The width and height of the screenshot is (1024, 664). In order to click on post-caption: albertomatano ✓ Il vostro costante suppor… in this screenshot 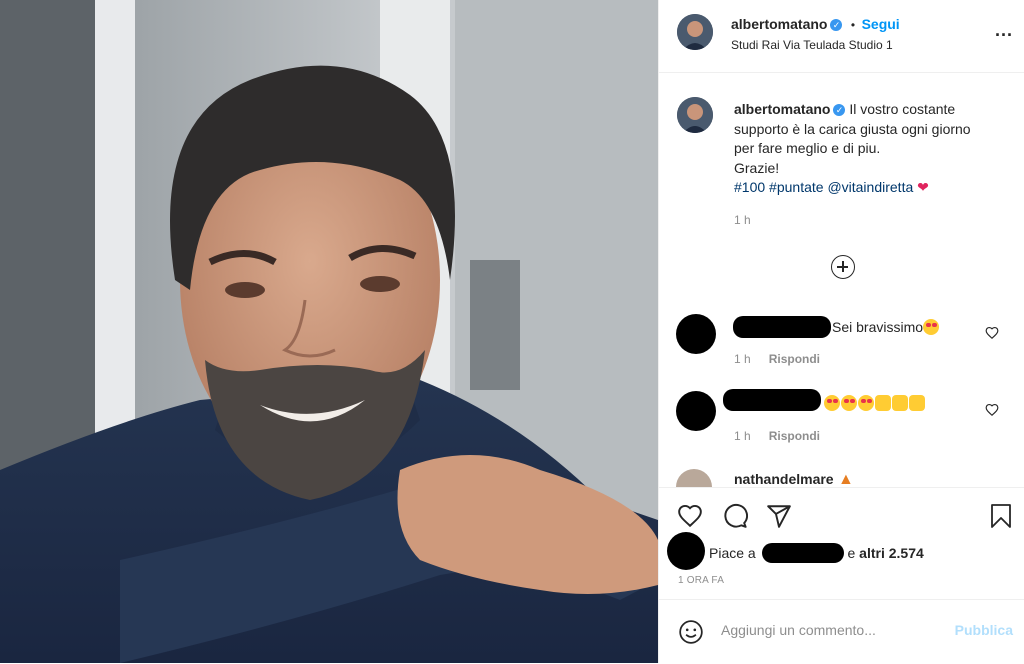, I will do `click(874, 149)`.